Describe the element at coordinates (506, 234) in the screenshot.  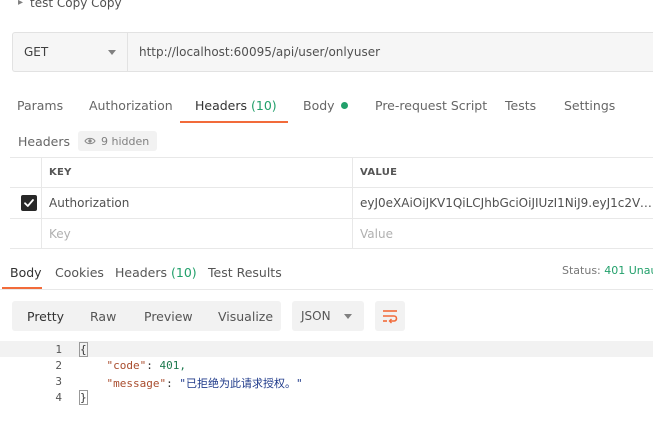
I see `new-value-input: Value` at that location.